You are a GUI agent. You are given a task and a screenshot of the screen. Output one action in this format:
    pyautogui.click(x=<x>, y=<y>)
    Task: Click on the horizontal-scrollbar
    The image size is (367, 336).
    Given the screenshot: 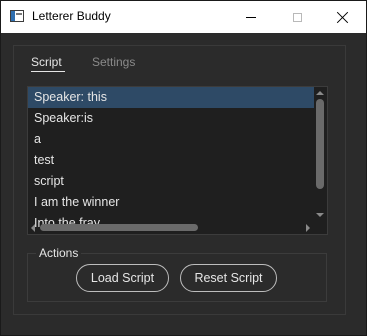 What is the action you would take?
    pyautogui.click(x=170, y=227)
    